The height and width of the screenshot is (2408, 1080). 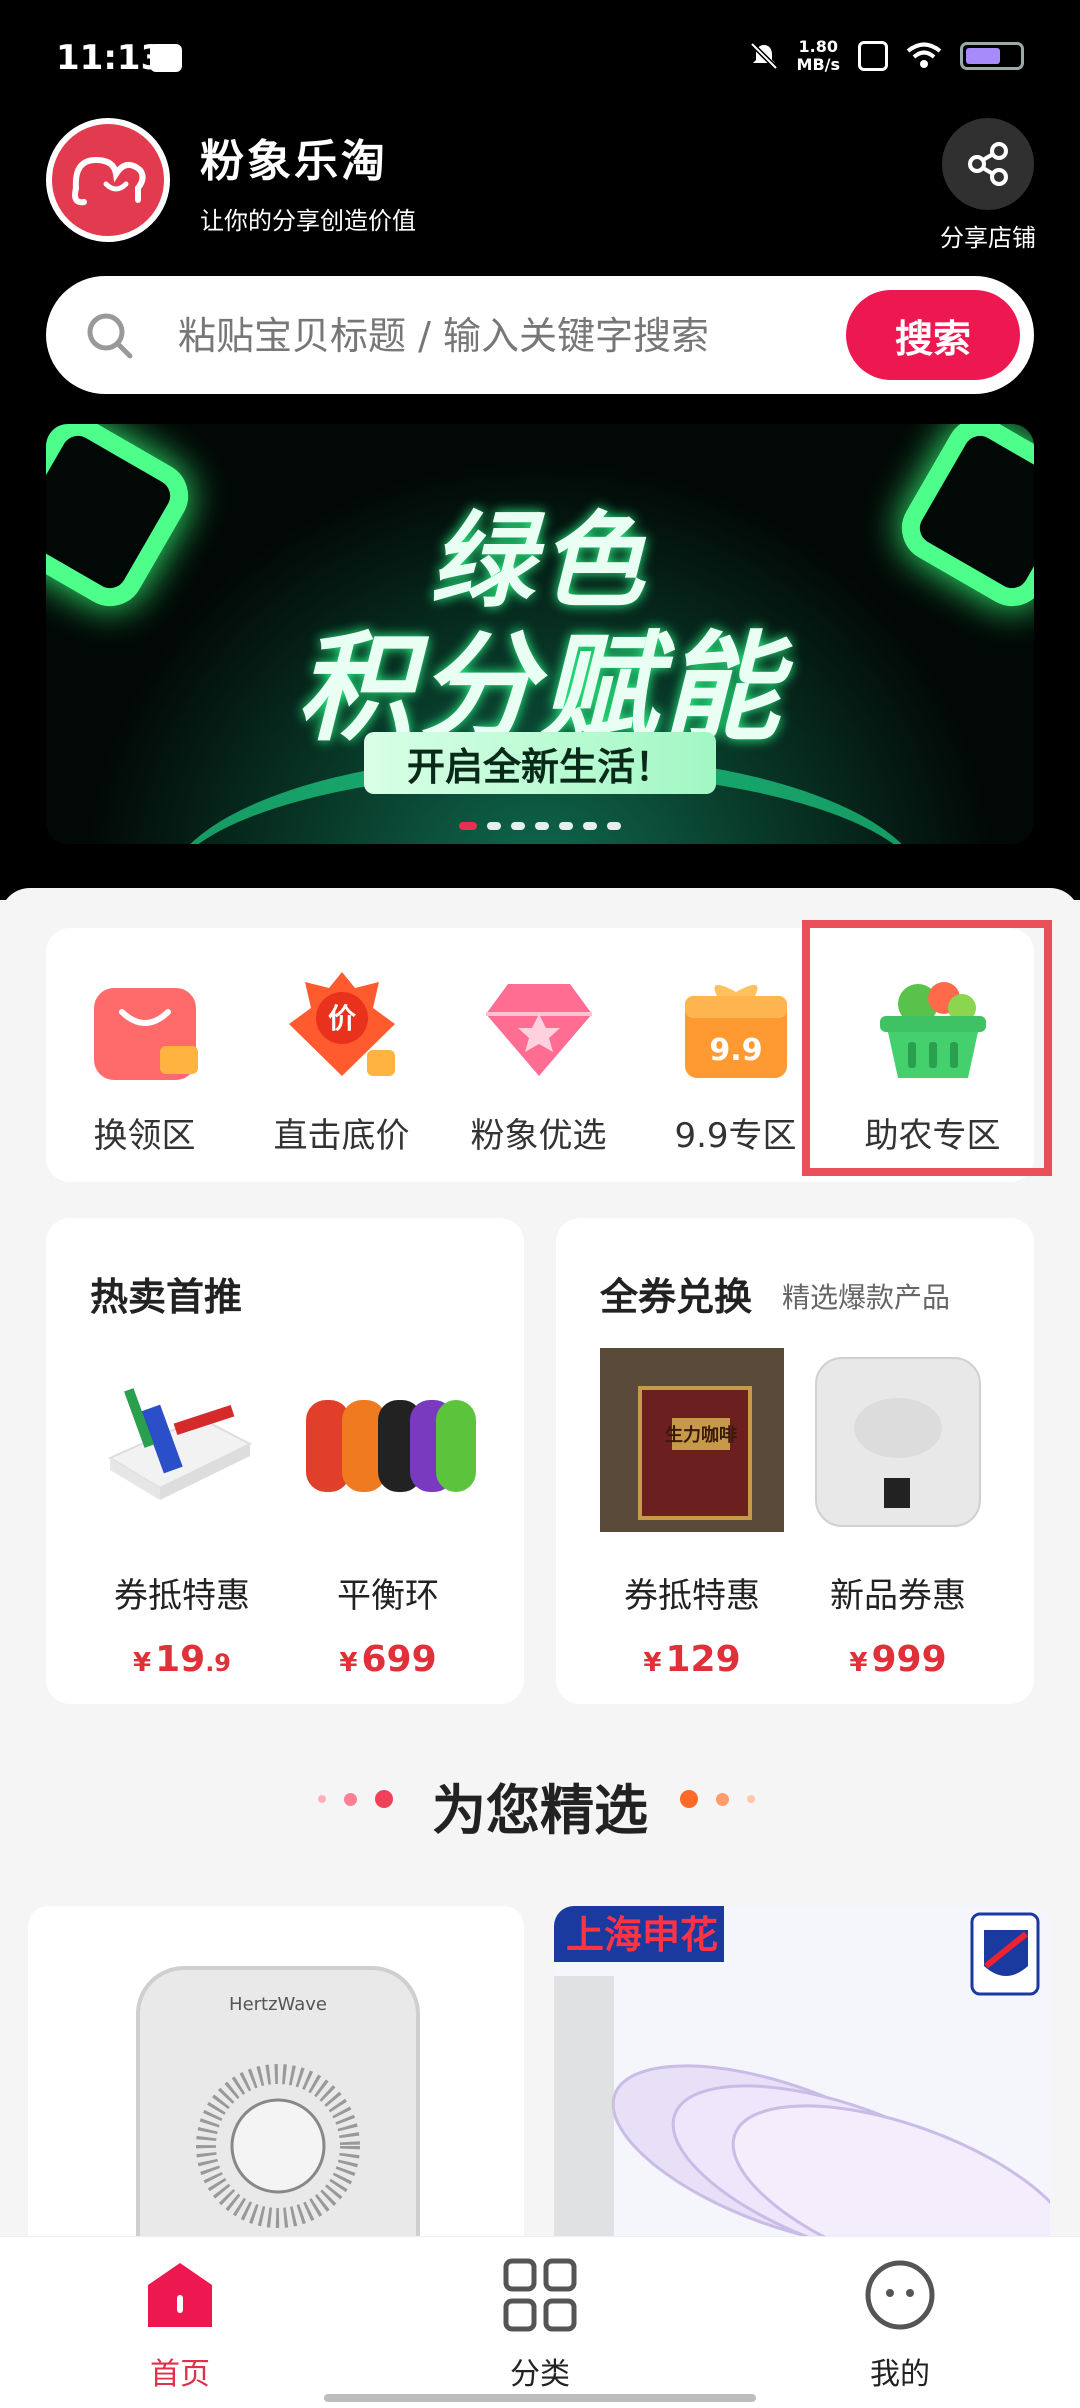 I want to click on section-deco-right, so click(x=717, y=1799).